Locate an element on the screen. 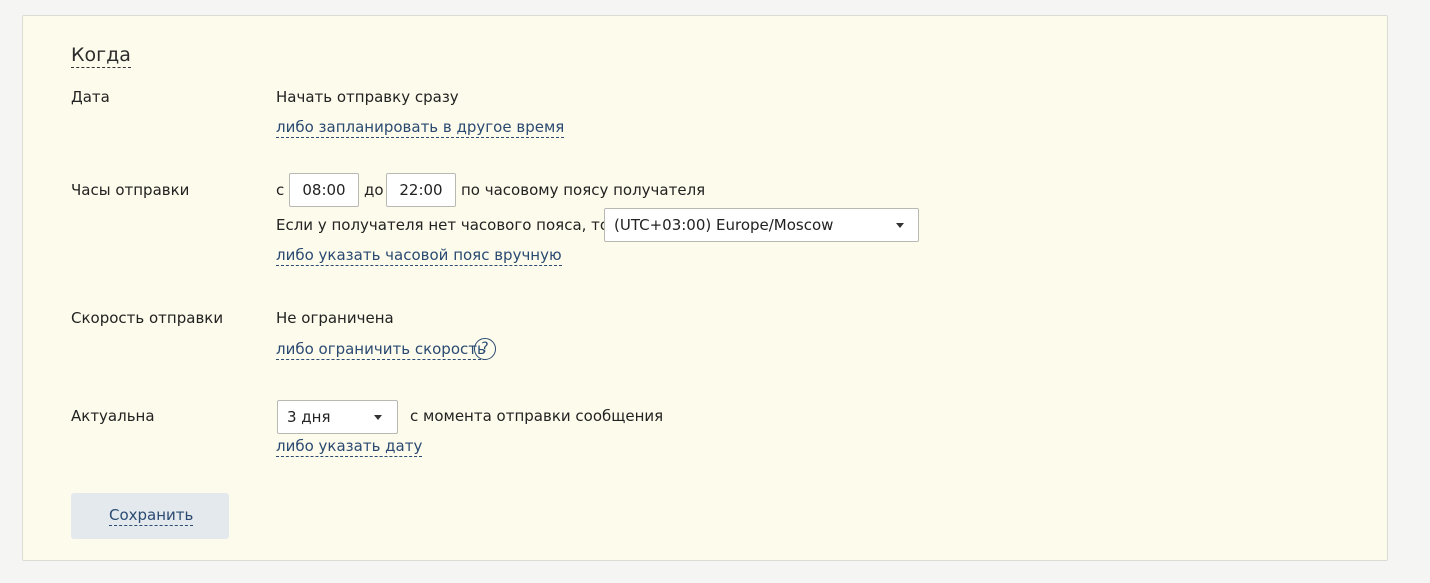 The width and height of the screenshot is (1430, 583). specify-date-link: либо указать дату is located at coordinates (349, 447).